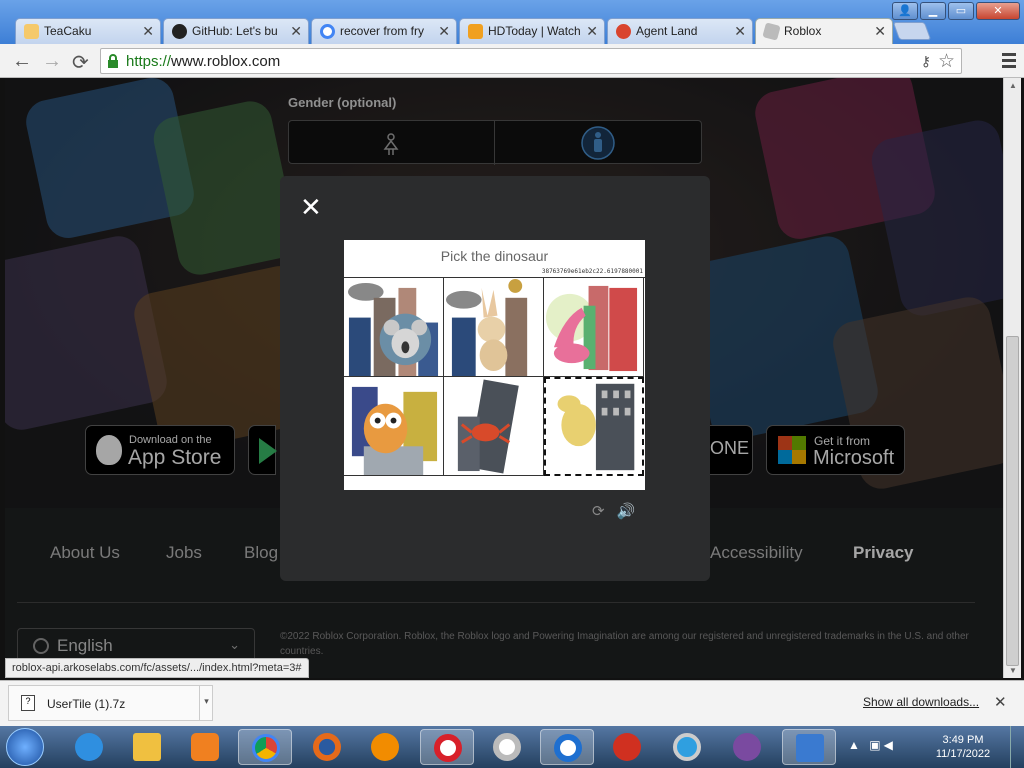 This screenshot has width=1024, height=768. What do you see at coordinates (1012, 501) in the screenshot?
I see `scrollbar-thumb` at bounding box center [1012, 501].